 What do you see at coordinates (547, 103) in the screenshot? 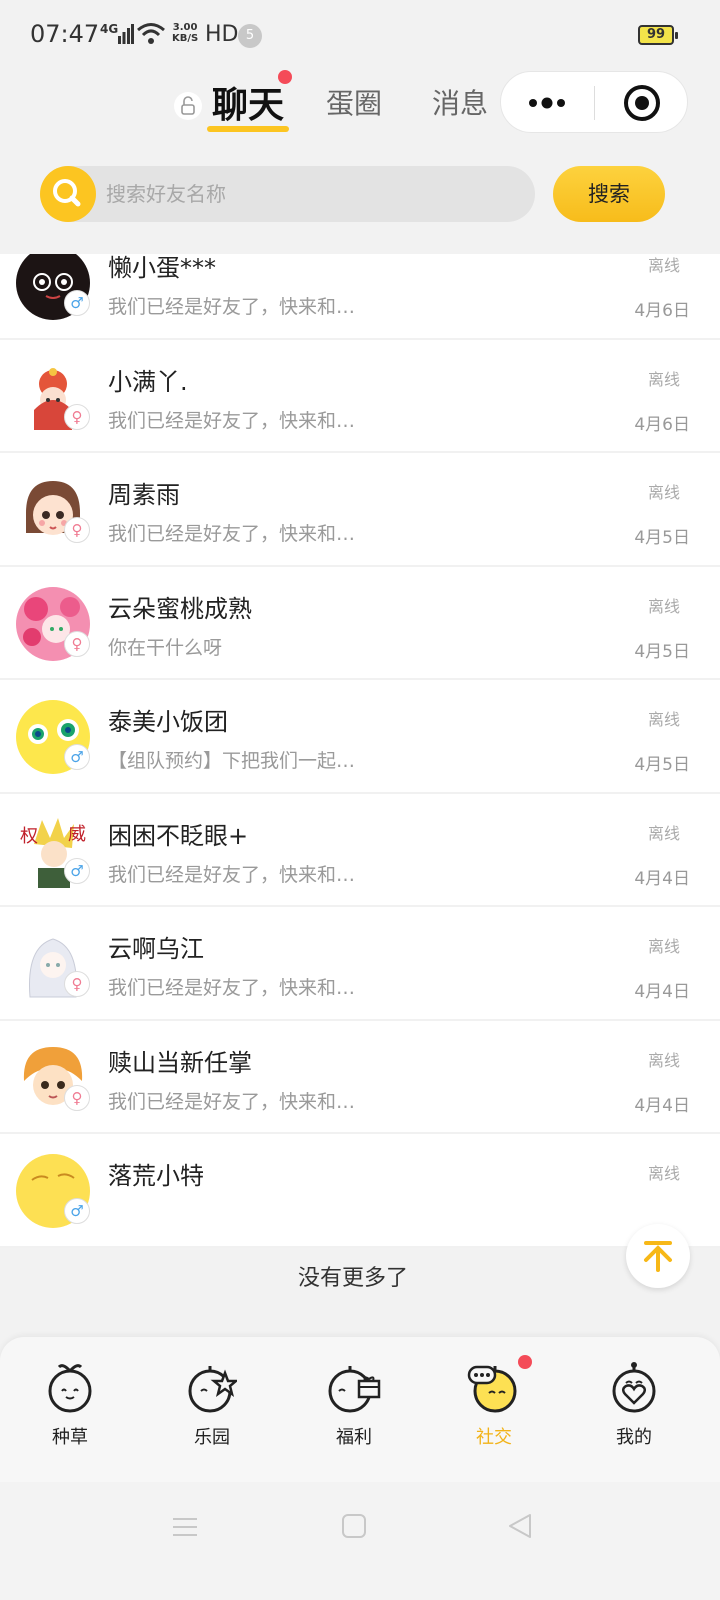
I see `more-icon` at bounding box center [547, 103].